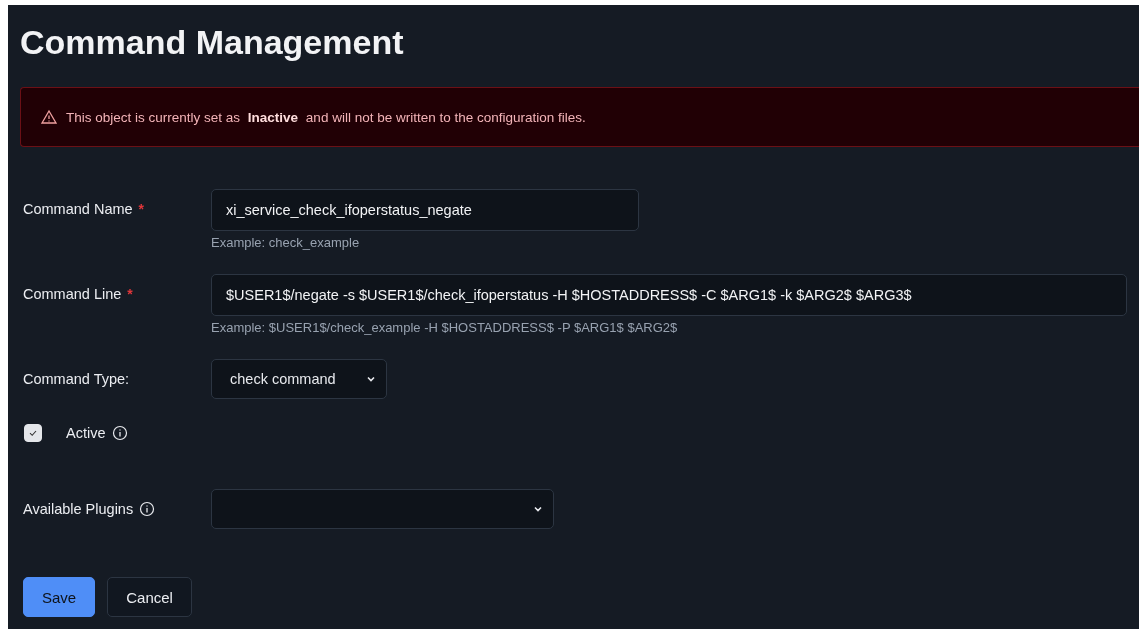  I want to click on alert-message: This object is currently set as Inactive and will not be written to the configuration files., so click(326, 117).